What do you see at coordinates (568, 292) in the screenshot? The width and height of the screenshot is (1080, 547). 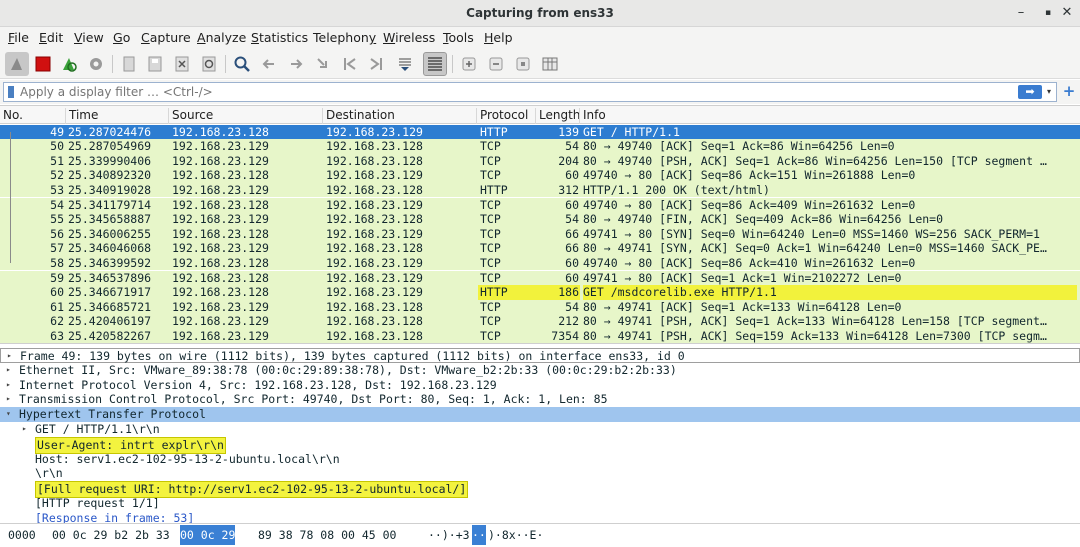 I see `packet-len: 186` at bounding box center [568, 292].